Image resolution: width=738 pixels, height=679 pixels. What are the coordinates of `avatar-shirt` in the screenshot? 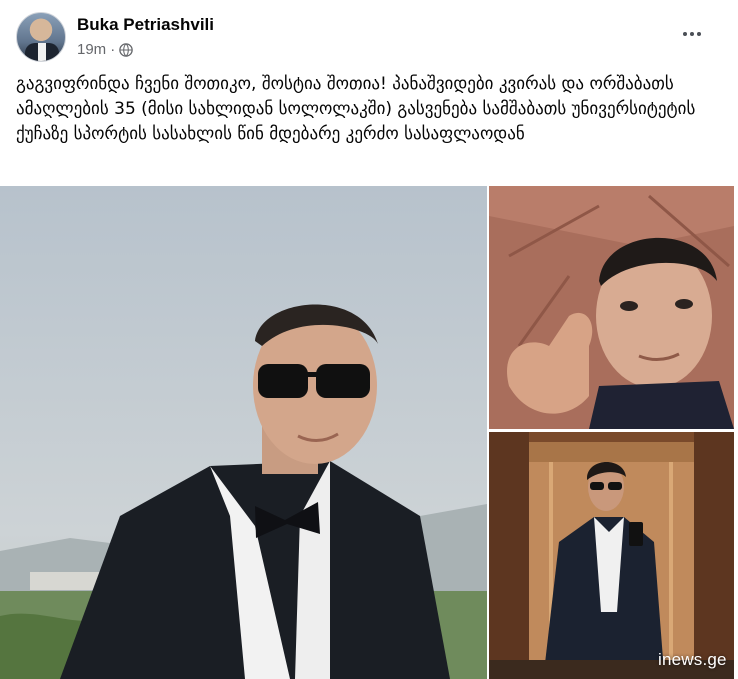 It's located at (42, 52).